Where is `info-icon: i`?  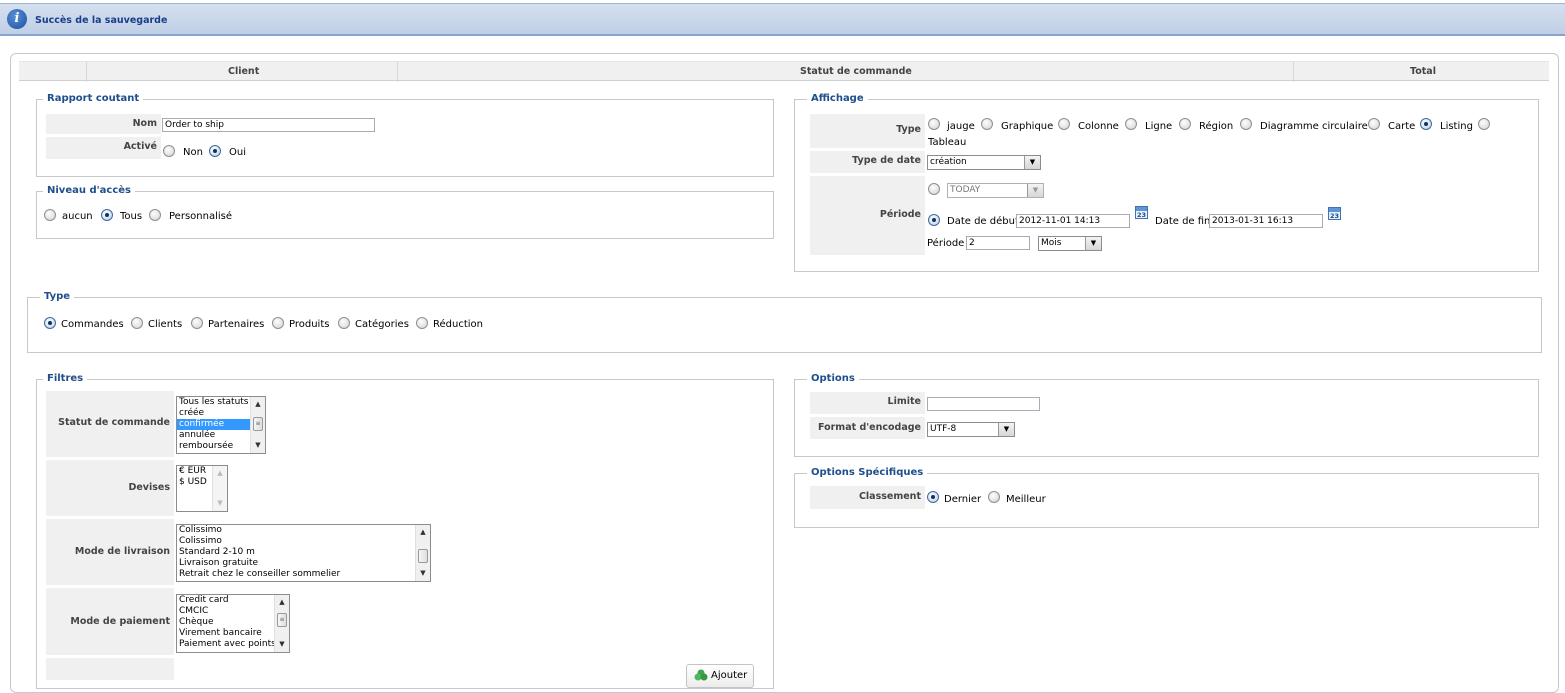
info-icon: i is located at coordinates (17, 19).